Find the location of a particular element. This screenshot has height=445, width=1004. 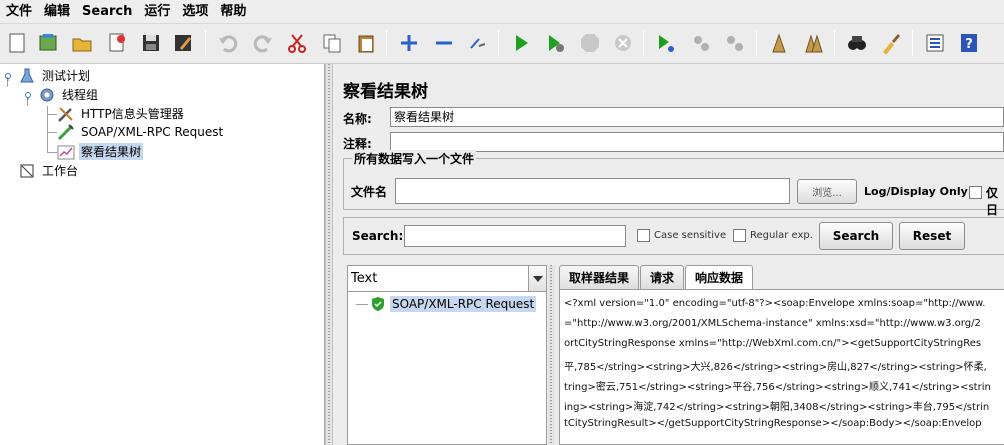

comment-field is located at coordinates (697, 142).